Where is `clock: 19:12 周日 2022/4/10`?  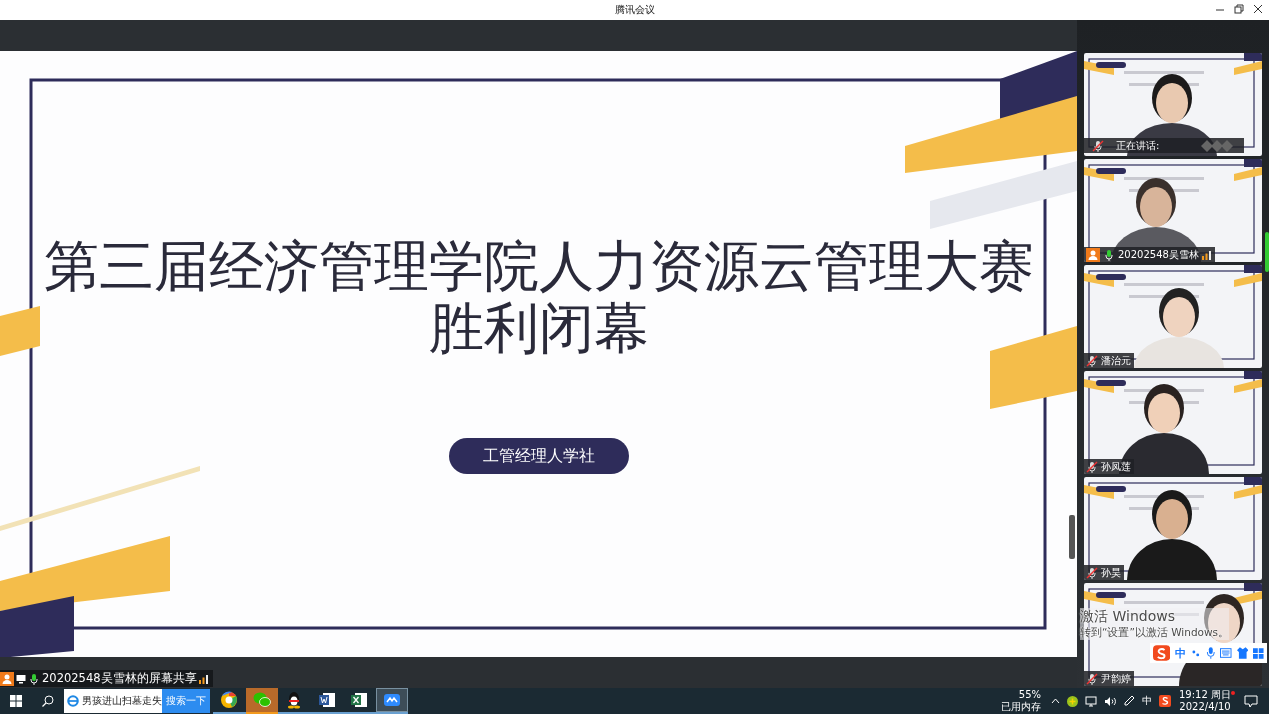 clock: 19:12 周日 2022/4/10 is located at coordinates (1205, 701).